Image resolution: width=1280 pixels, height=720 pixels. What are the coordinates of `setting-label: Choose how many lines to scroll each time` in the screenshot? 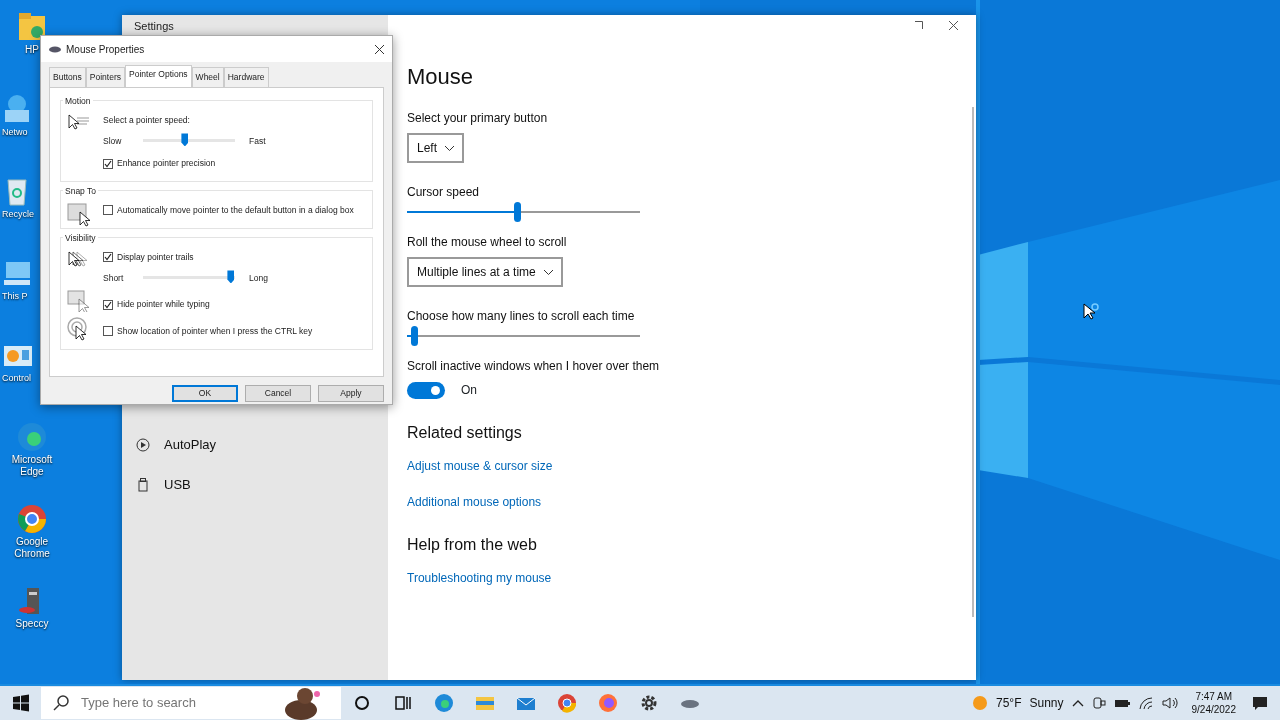 It's located at (521, 316).